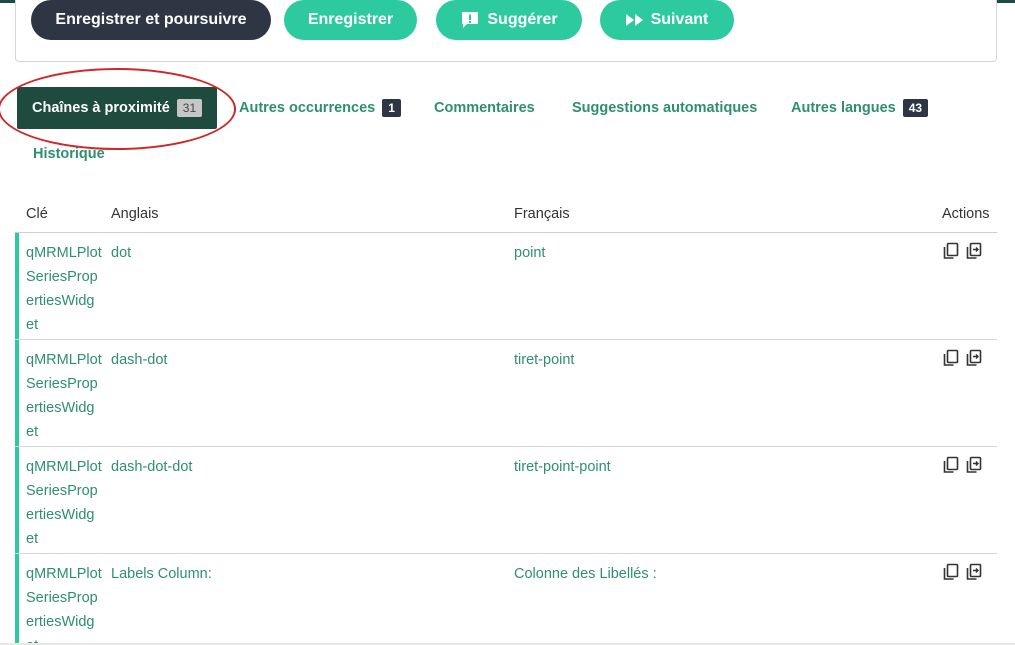 The width and height of the screenshot is (1015, 645). Describe the element at coordinates (506, 215) in the screenshot. I see `table-header: Clé Anglais Français Actions` at that location.